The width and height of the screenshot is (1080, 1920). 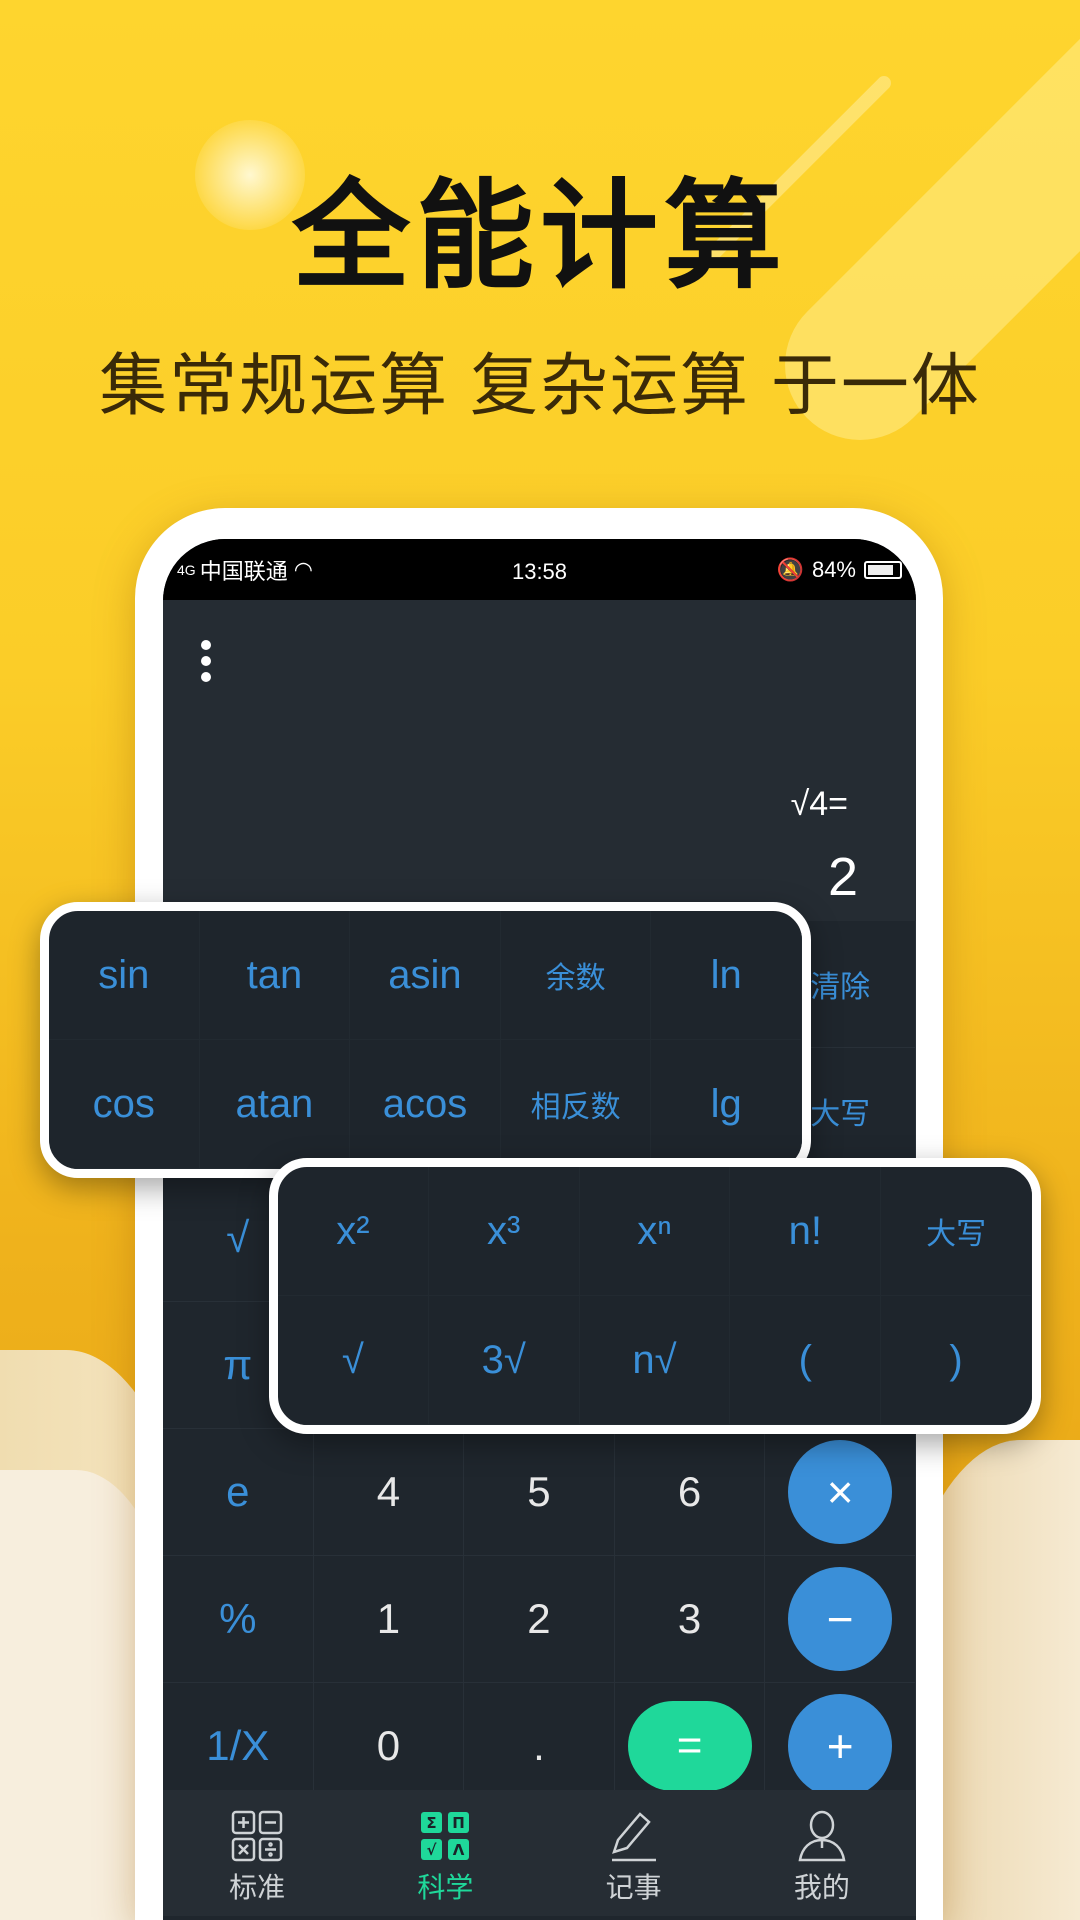 I want to click on tab-profile: 我的, so click(x=822, y=1853).